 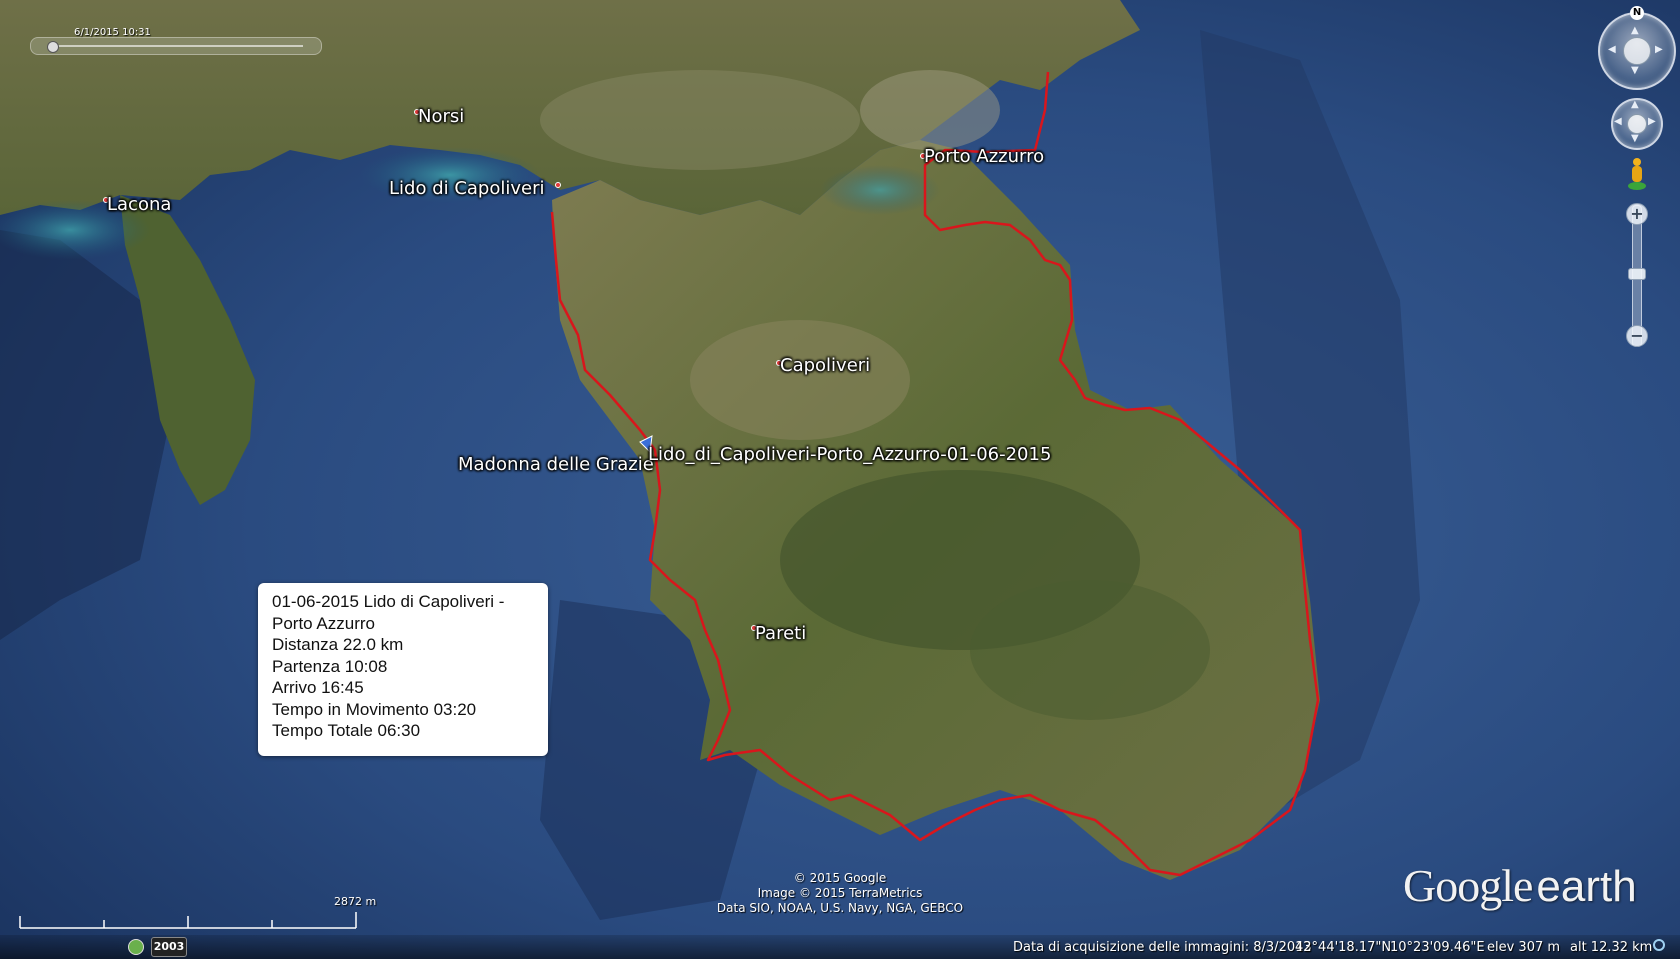 I want to click on place-label-capoliveri: Capoliveri, so click(x=825, y=366).